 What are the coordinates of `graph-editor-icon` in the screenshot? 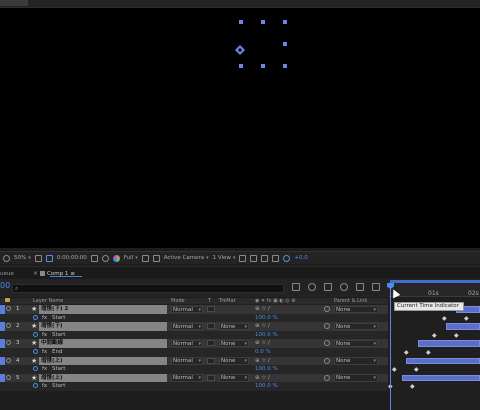 It's located at (376, 287).